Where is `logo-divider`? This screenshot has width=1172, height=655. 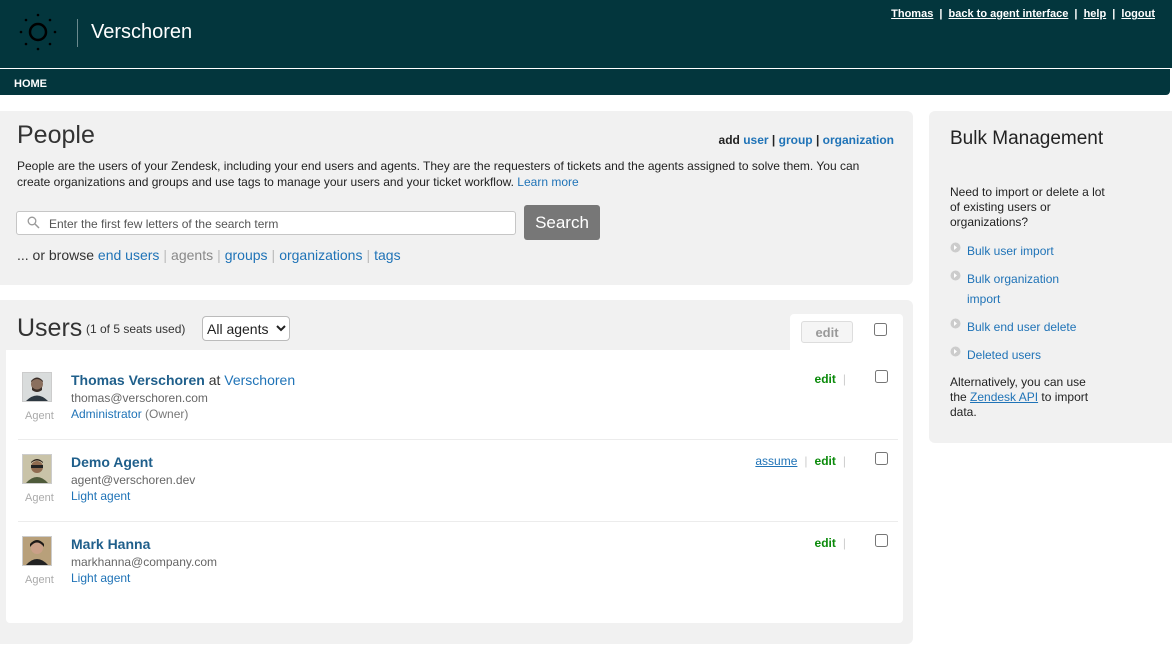 logo-divider is located at coordinates (77, 33).